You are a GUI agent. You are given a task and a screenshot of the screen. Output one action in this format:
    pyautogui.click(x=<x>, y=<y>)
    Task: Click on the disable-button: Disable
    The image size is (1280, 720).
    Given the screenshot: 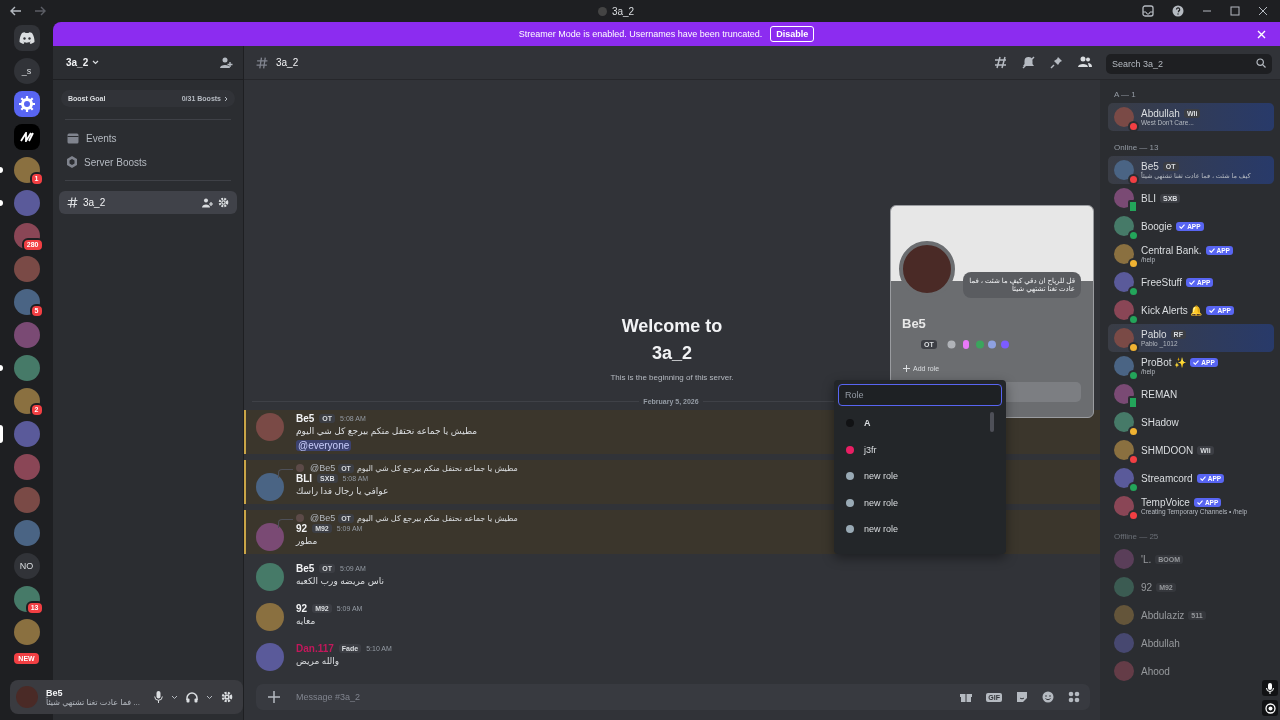 What is the action you would take?
    pyautogui.click(x=792, y=34)
    